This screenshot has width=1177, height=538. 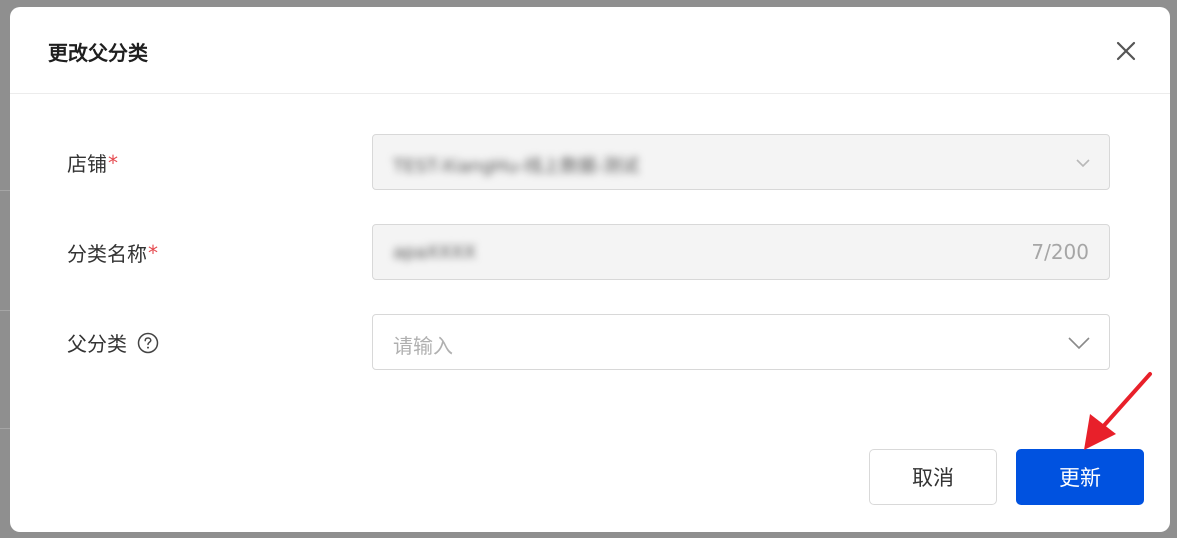 What do you see at coordinates (741, 162) in the screenshot?
I see `store-select: TEST-XiangHu-线上数据-测试` at bounding box center [741, 162].